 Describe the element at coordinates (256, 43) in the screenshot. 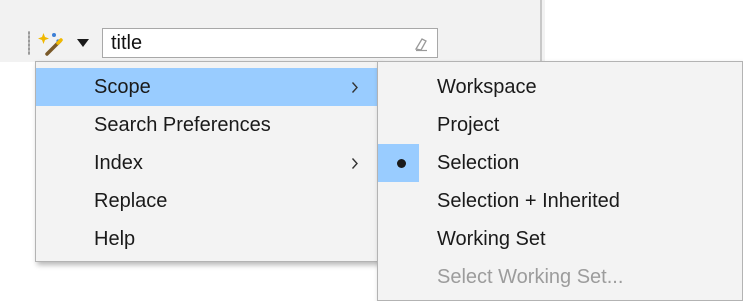

I see `search-input` at that location.